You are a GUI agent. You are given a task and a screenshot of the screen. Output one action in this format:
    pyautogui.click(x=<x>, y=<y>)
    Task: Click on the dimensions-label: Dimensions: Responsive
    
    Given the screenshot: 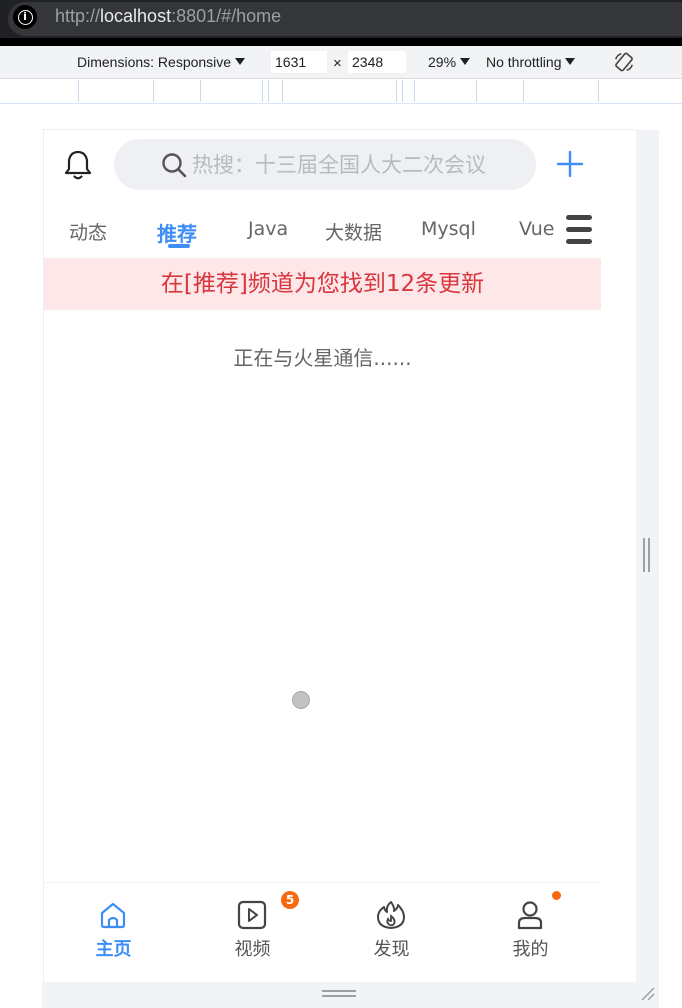 What is the action you would take?
    pyautogui.click(x=154, y=62)
    